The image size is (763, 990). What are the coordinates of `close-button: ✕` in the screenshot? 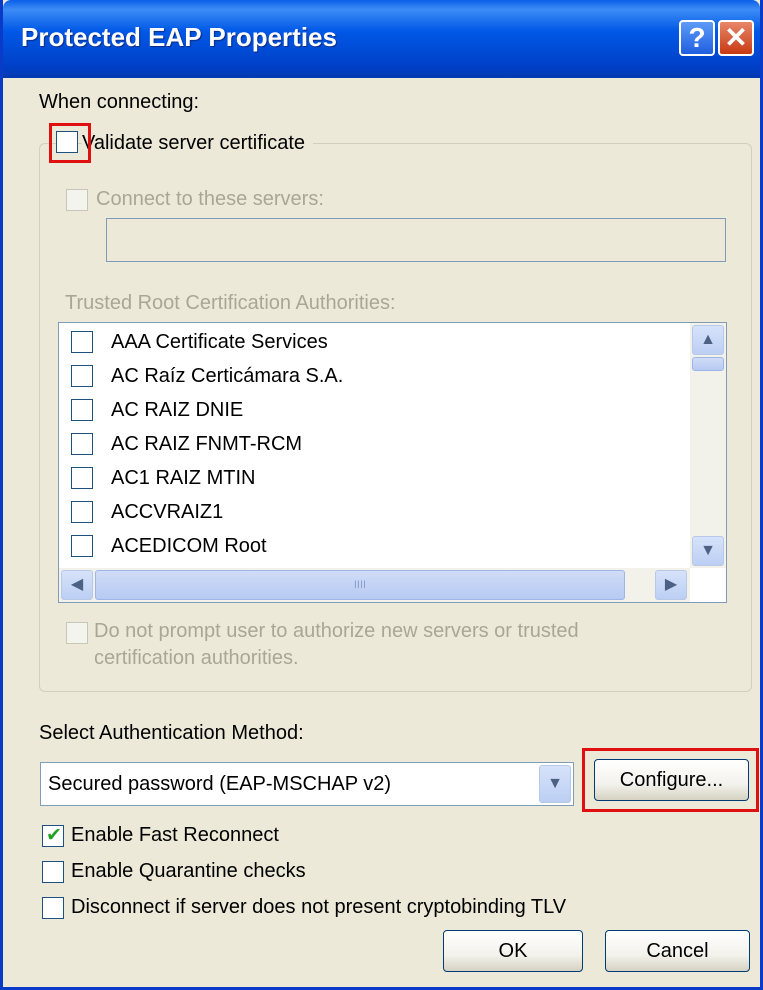 It's located at (736, 38).